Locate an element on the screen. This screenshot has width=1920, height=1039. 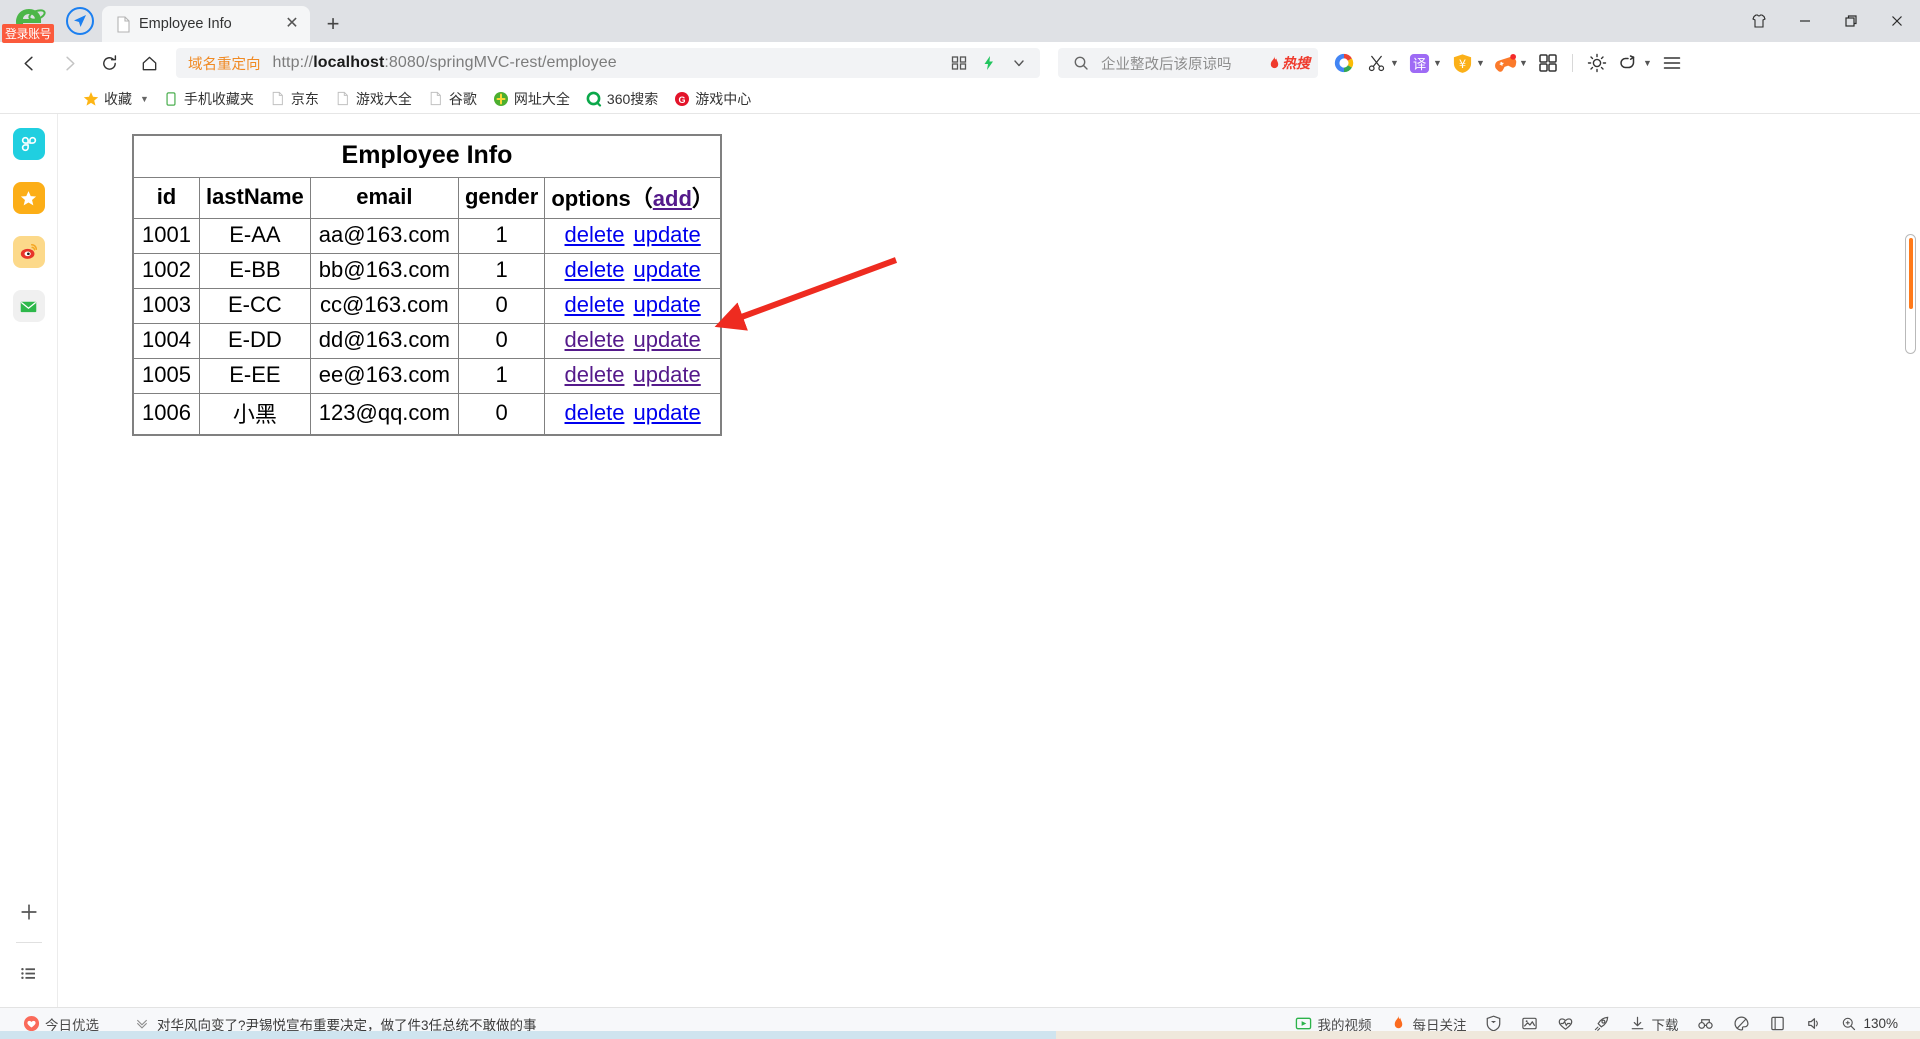
reload-button is located at coordinates (109, 63).